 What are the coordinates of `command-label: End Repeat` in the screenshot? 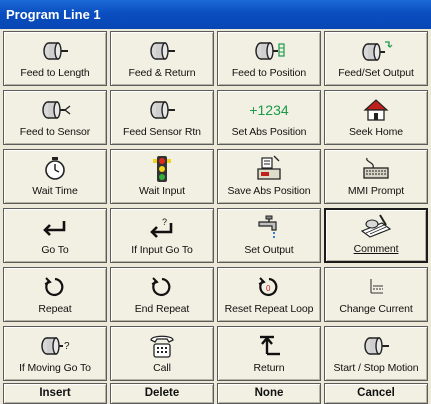 It's located at (162, 309).